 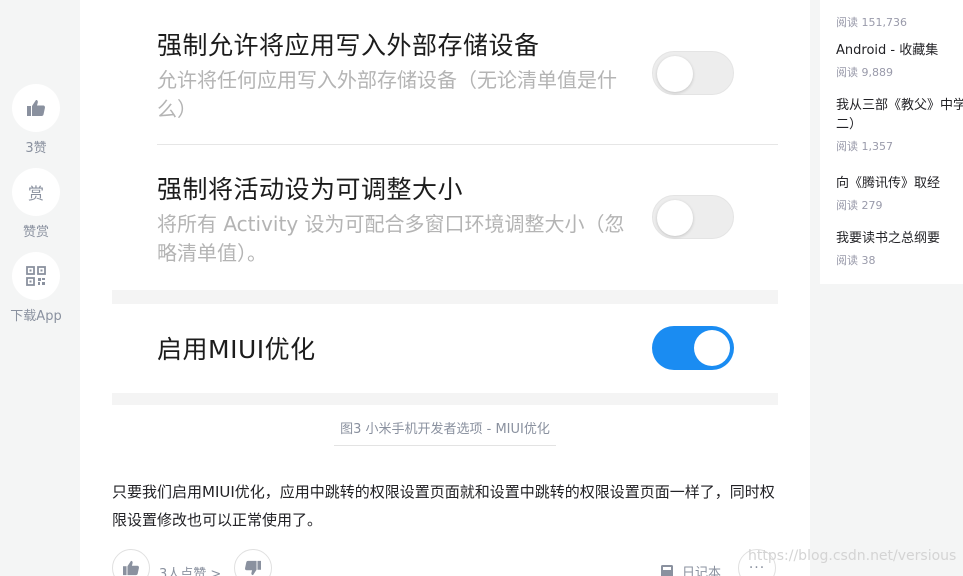 I want to click on divider, so click(x=467, y=144).